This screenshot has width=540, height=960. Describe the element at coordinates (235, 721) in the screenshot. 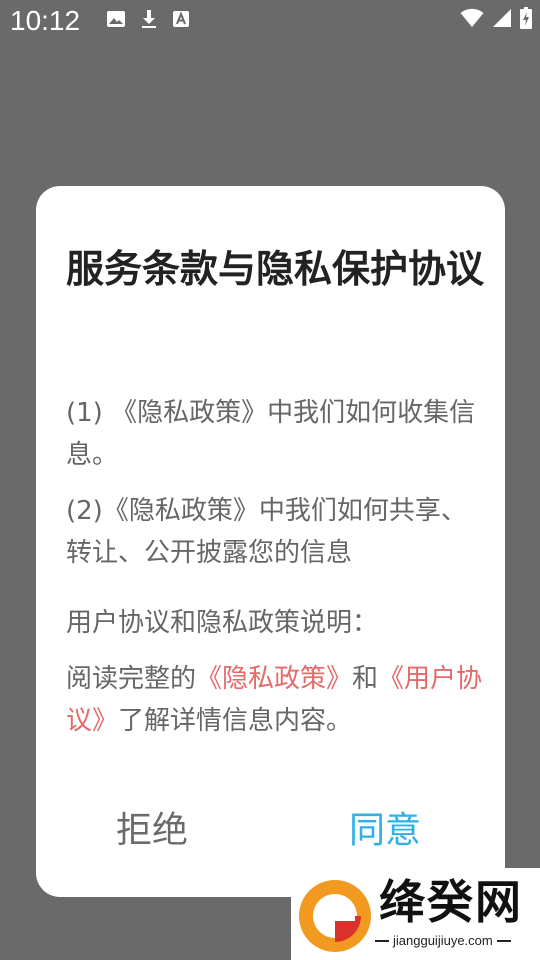

I see `read-full-suffix: 了解详情信息内容。` at that location.